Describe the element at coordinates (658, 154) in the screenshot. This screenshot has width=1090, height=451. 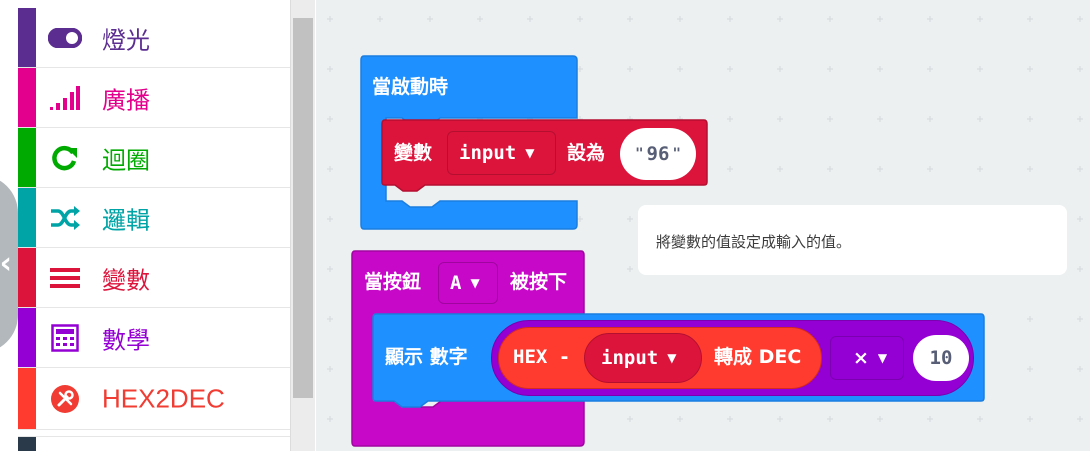
I see `string-value-field: " 96 "` at that location.